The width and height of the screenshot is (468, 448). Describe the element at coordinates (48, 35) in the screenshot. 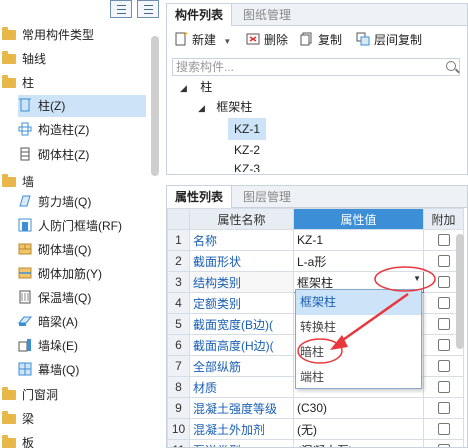

I see `tree-item-0: 常用构件类型` at that location.